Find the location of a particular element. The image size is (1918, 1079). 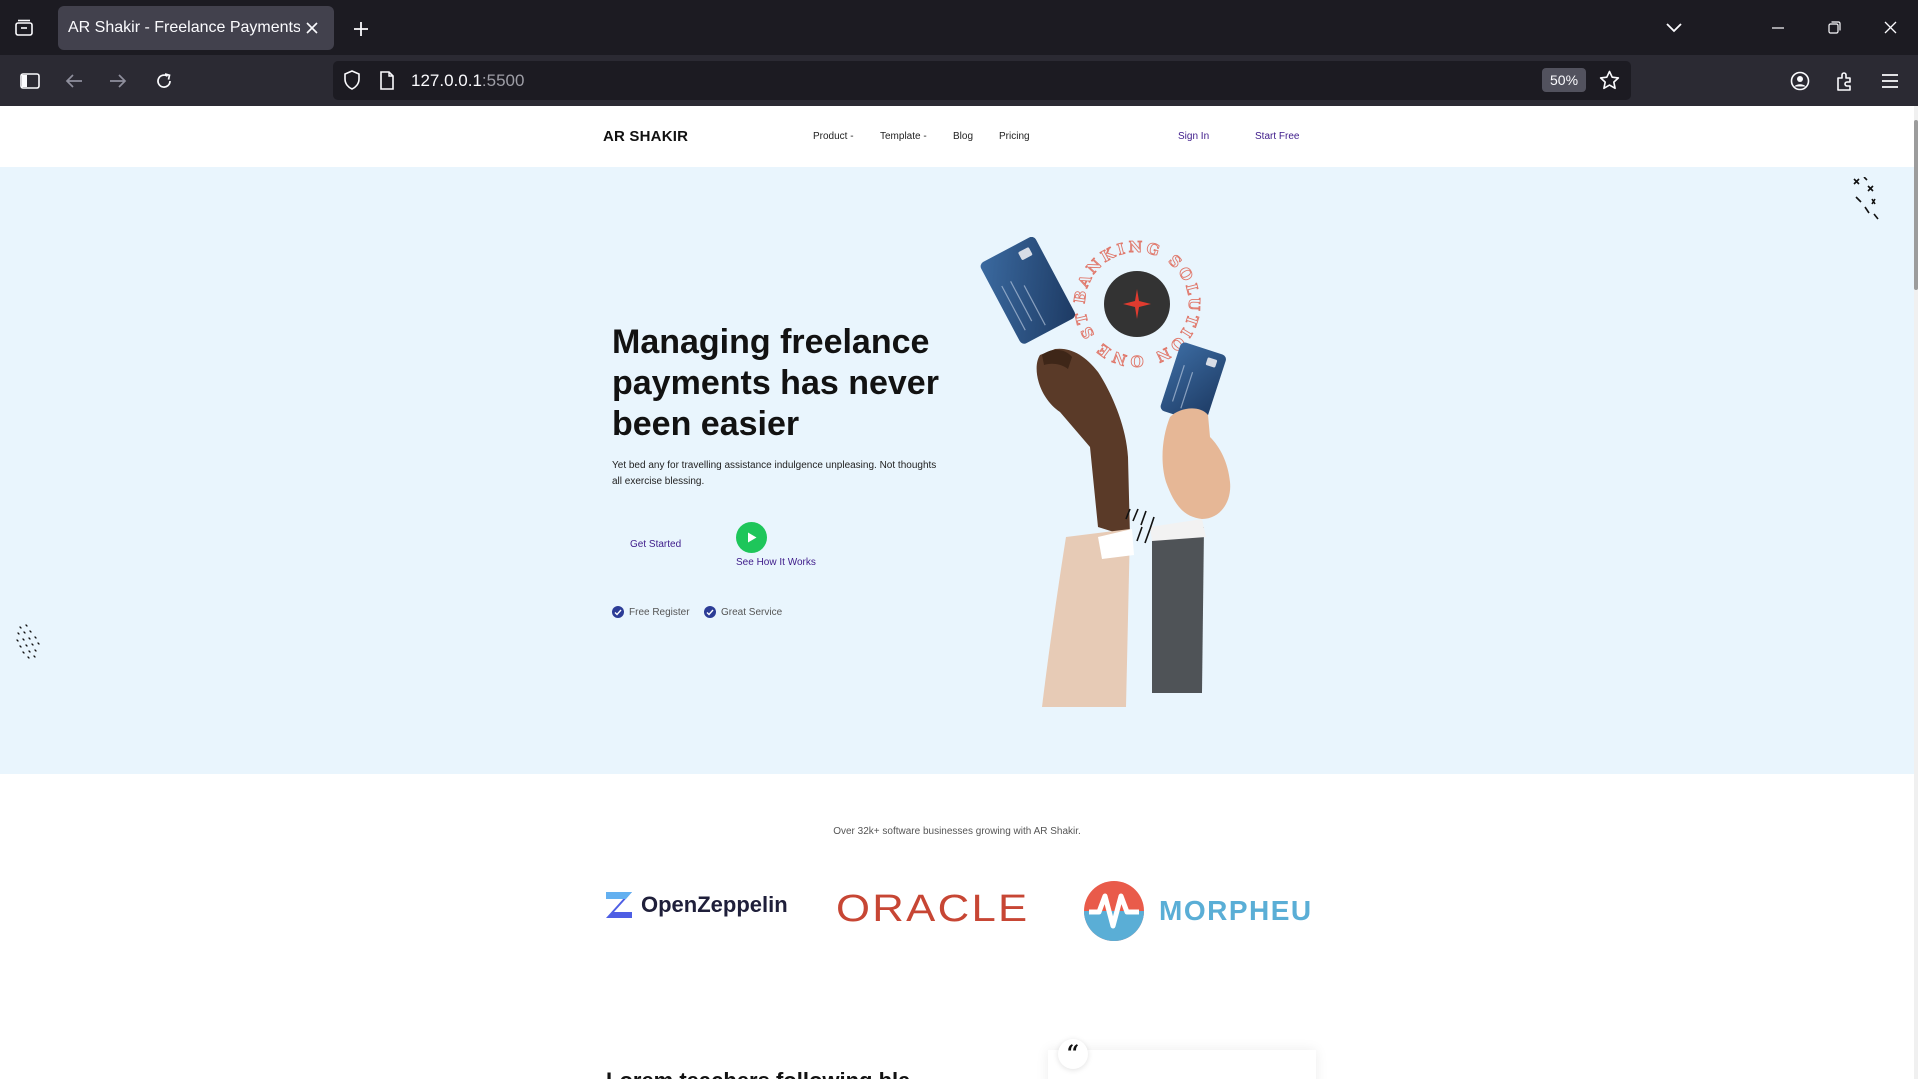

browser-tabbar: AR Shakir - Freelance Payments is located at coordinates (959, 27).